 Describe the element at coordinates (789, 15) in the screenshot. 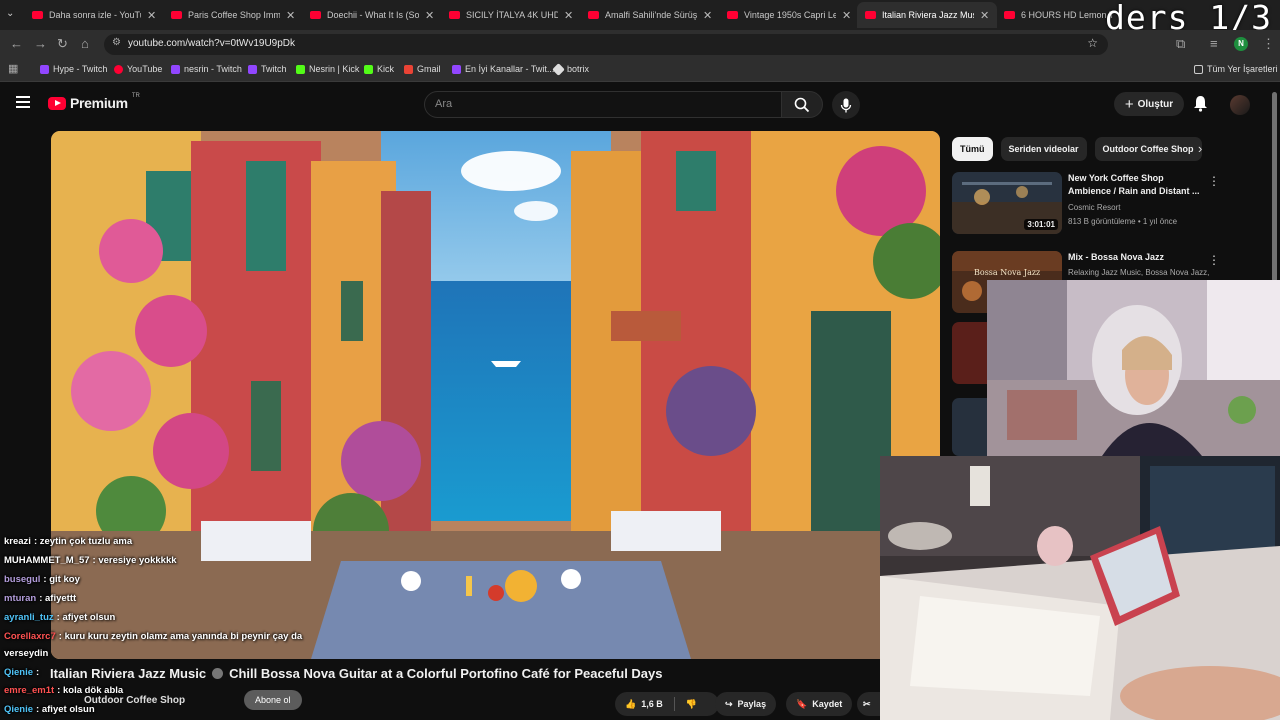

I see `browser-tab: Vintage 1950s Capri Lem ✕` at that location.